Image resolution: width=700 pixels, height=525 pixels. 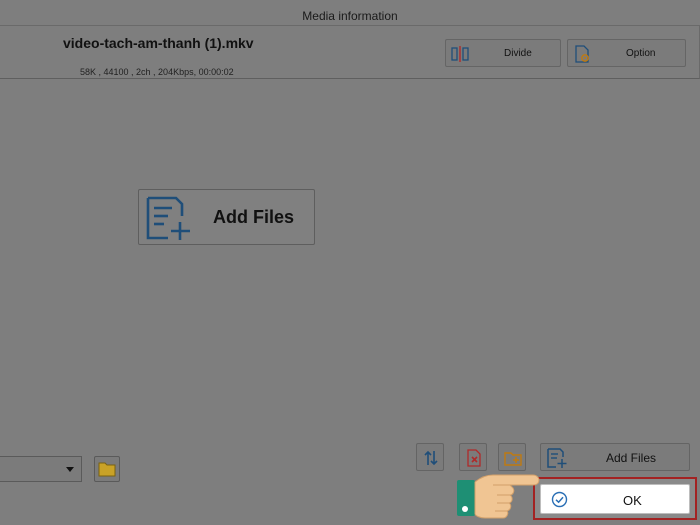 I want to click on sort-button, so click(x=430, y=457).